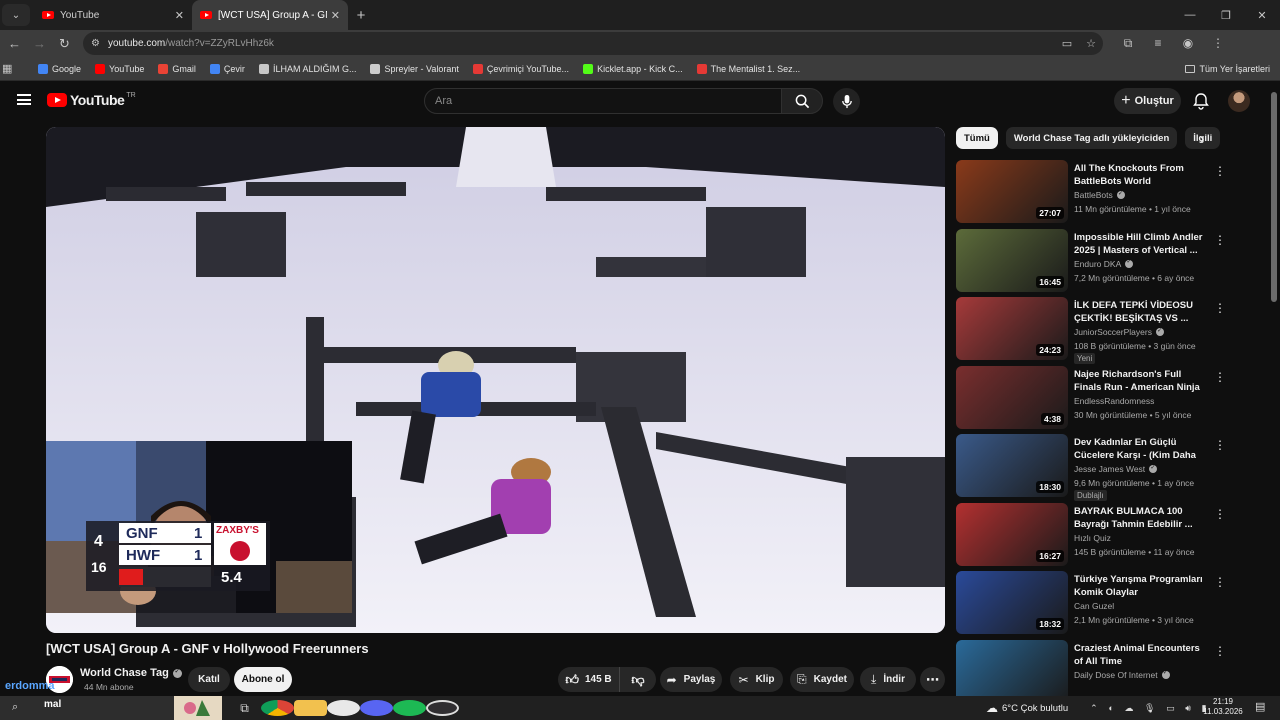  What do you see at coordinates (227, 68) in the screenshot?
I see `bookmark-item: Çevir` at bounding box center [227, 68].